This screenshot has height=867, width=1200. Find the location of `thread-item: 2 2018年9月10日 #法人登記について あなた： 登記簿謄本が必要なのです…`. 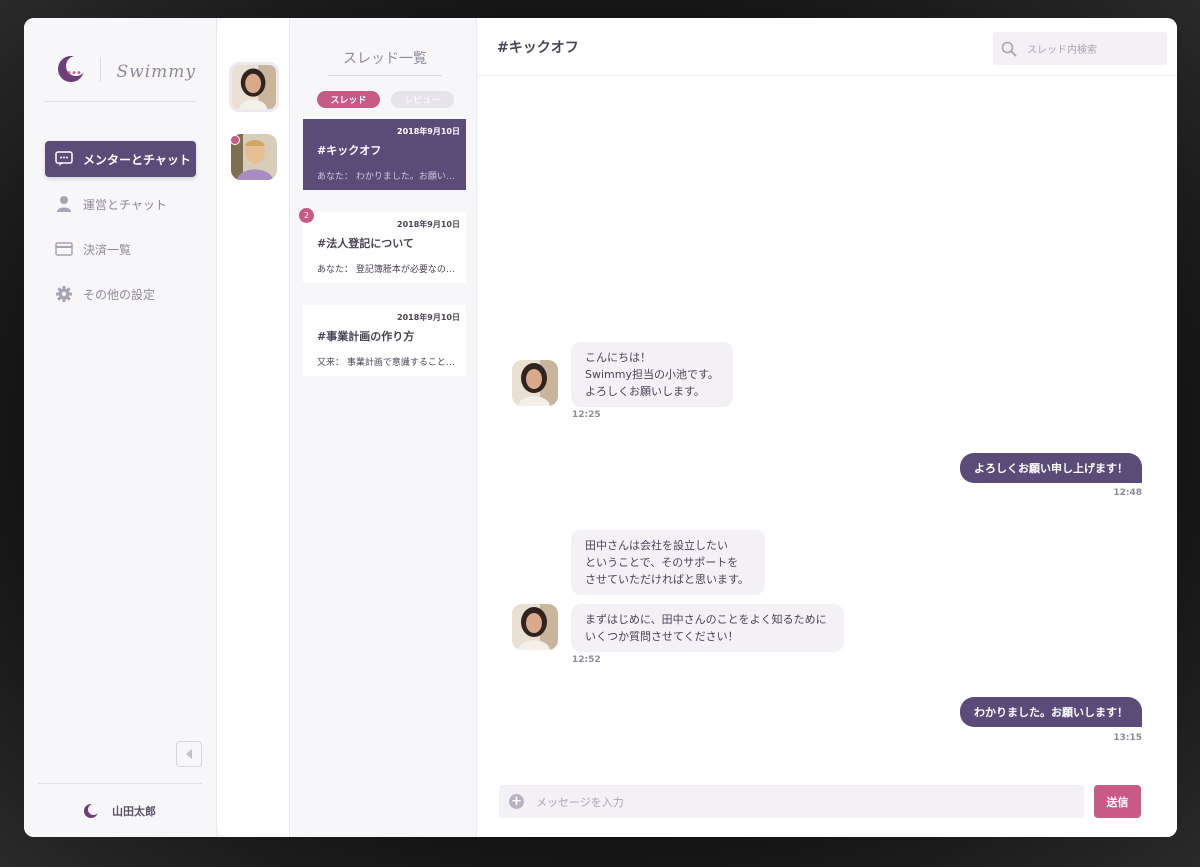

thread-item: 2 2018年9月10日 #法人登記について あなた： 登記簿謄本が必要なのです… is located at coordinates (382, 245).